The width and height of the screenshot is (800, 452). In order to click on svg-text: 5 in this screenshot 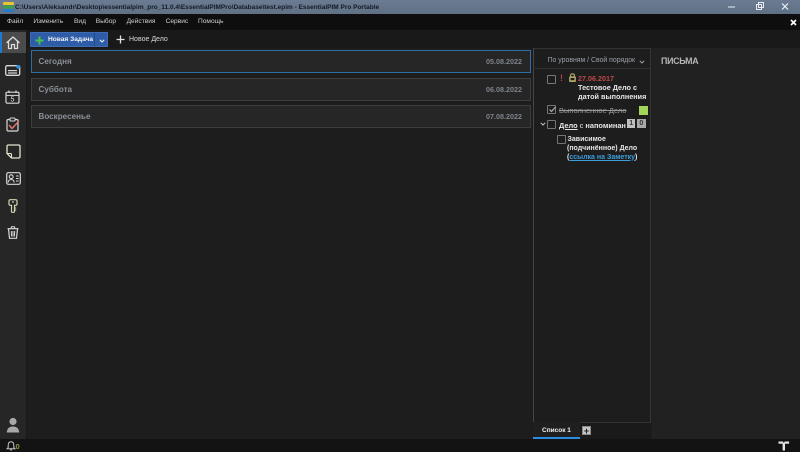, I will do `click(13, 100)`.